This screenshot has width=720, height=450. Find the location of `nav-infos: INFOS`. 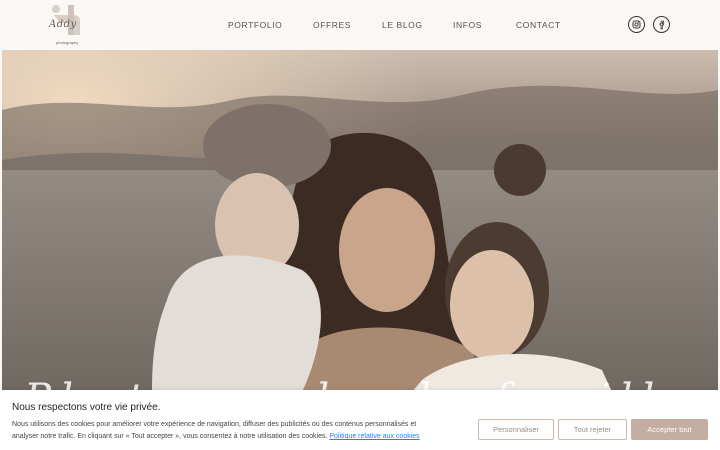

nav-infos: INFOS is located at coordinates (467, 25).